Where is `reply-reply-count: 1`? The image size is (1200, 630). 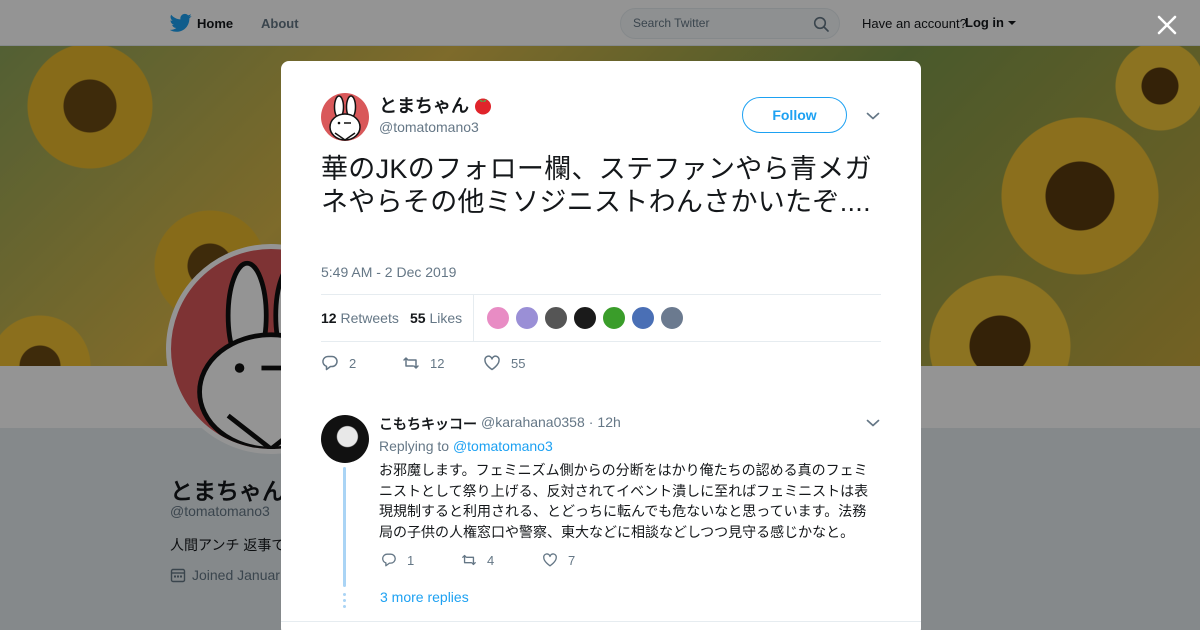 reply-reply-count: 1 is located at coordinates (411, 560).